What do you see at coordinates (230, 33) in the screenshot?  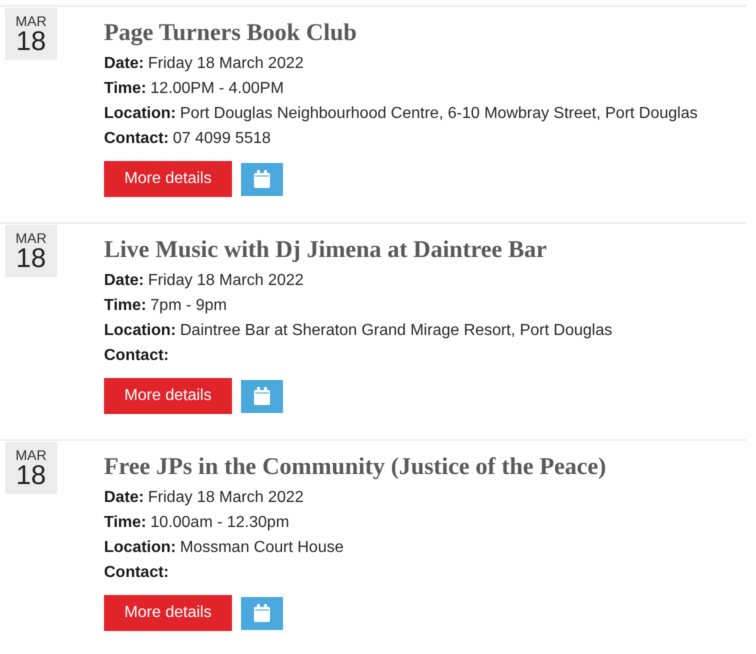 I see `event-title: Page Turners Book Club` at bounding box center [230, 33].